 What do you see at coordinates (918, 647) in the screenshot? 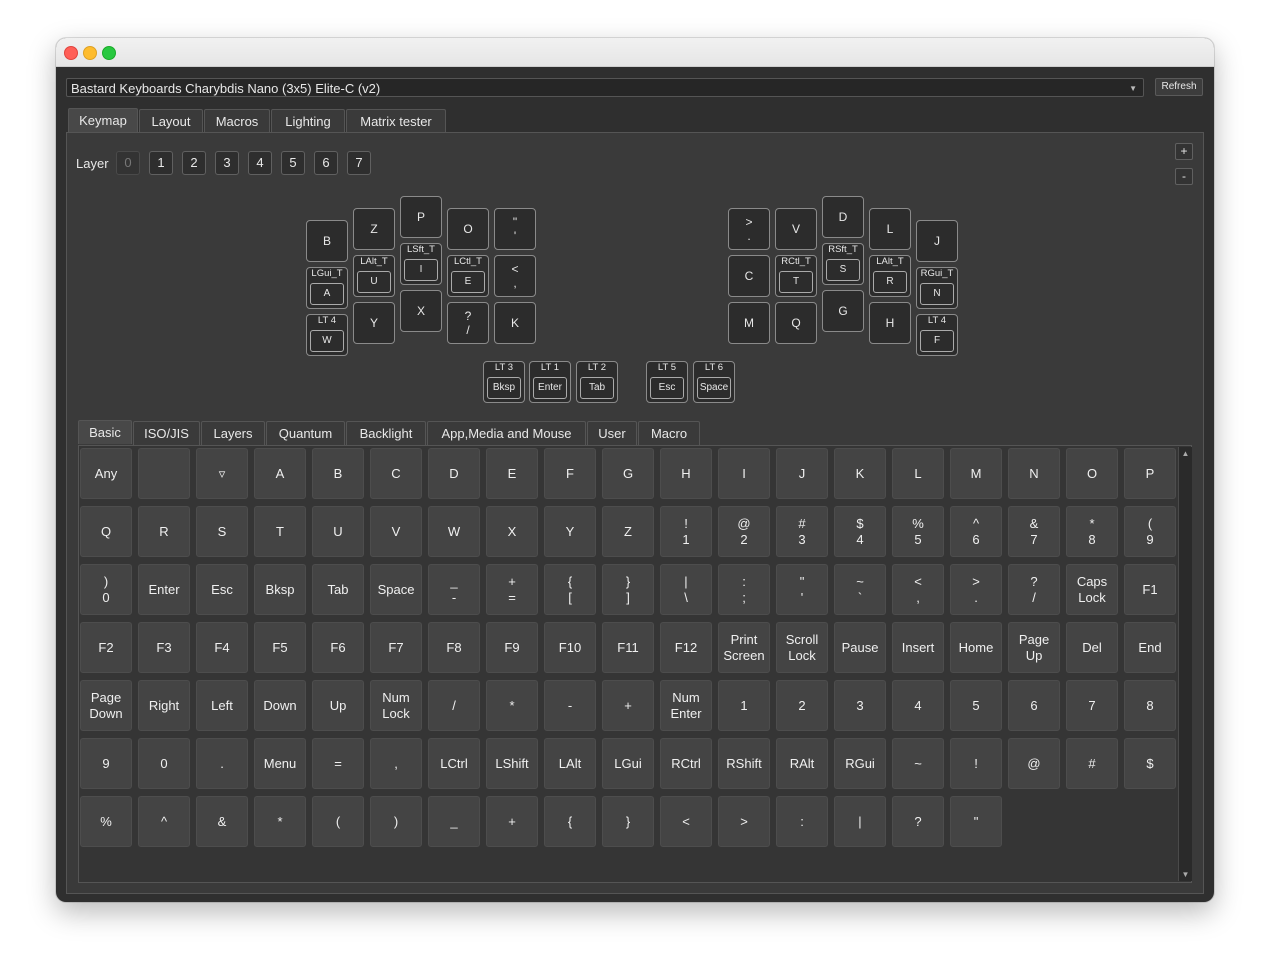
I see `keycode-button: Insert` at bounding box center [918, 647].